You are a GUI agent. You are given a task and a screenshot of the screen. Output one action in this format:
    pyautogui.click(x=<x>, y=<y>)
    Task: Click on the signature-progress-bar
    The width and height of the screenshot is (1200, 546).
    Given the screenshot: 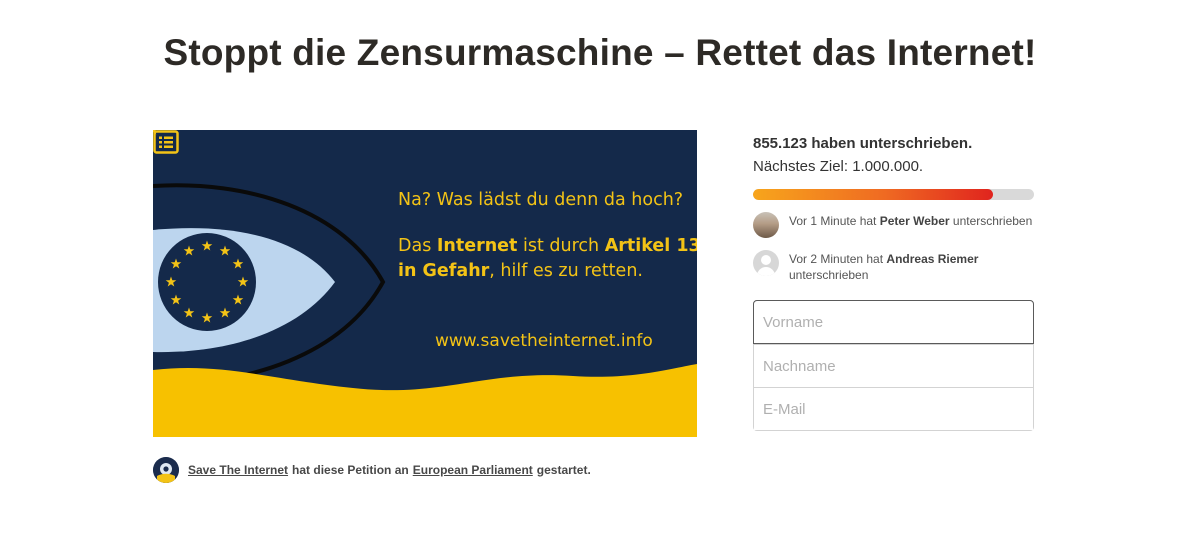 What is the action you would take?
    pyautogui.click(x=893, y=194)
    